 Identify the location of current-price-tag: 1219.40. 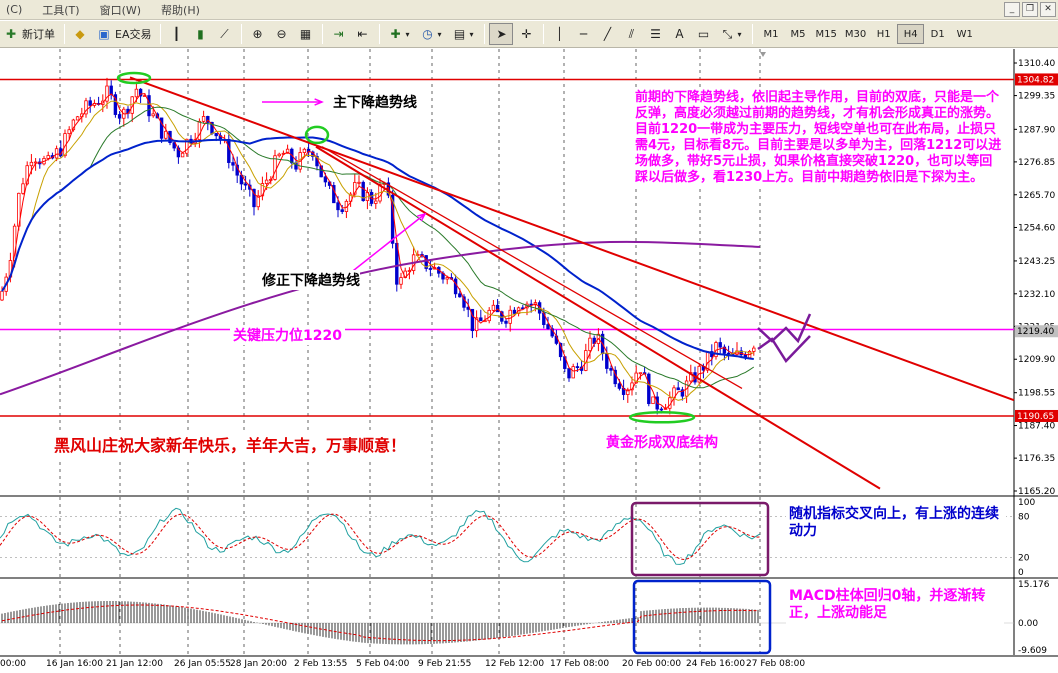
(1035, 332).